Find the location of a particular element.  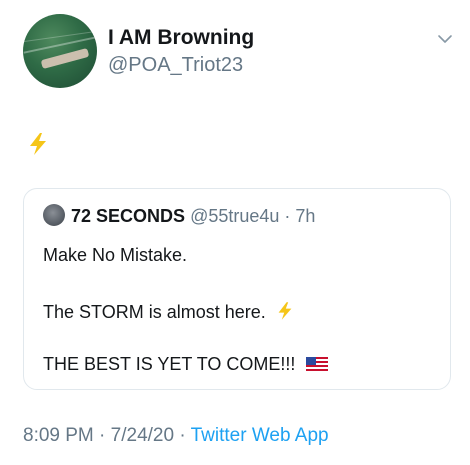

quoted-display-name: 72 SECONDS is located at coordinates (128, 216).